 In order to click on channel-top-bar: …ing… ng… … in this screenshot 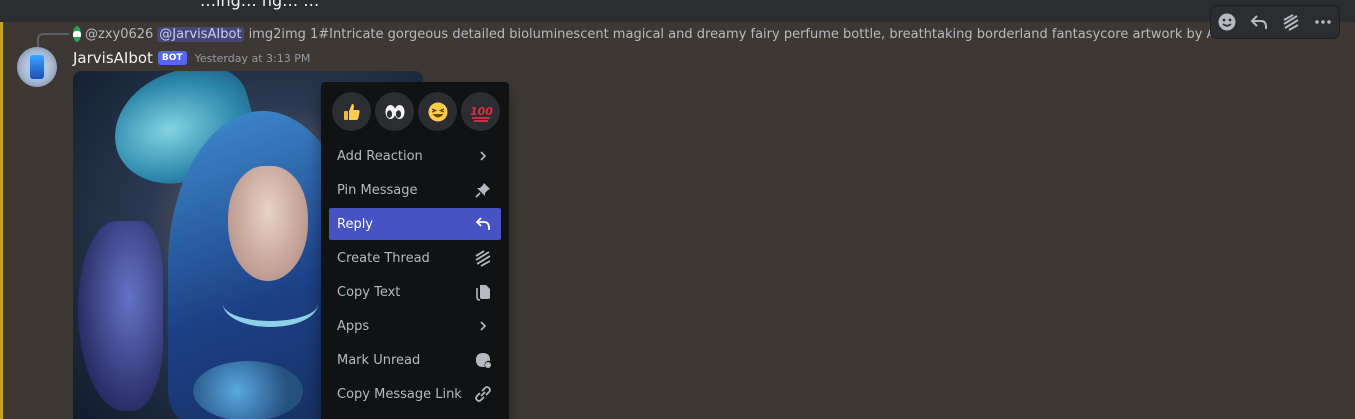, I will do `click(677, 11)`.